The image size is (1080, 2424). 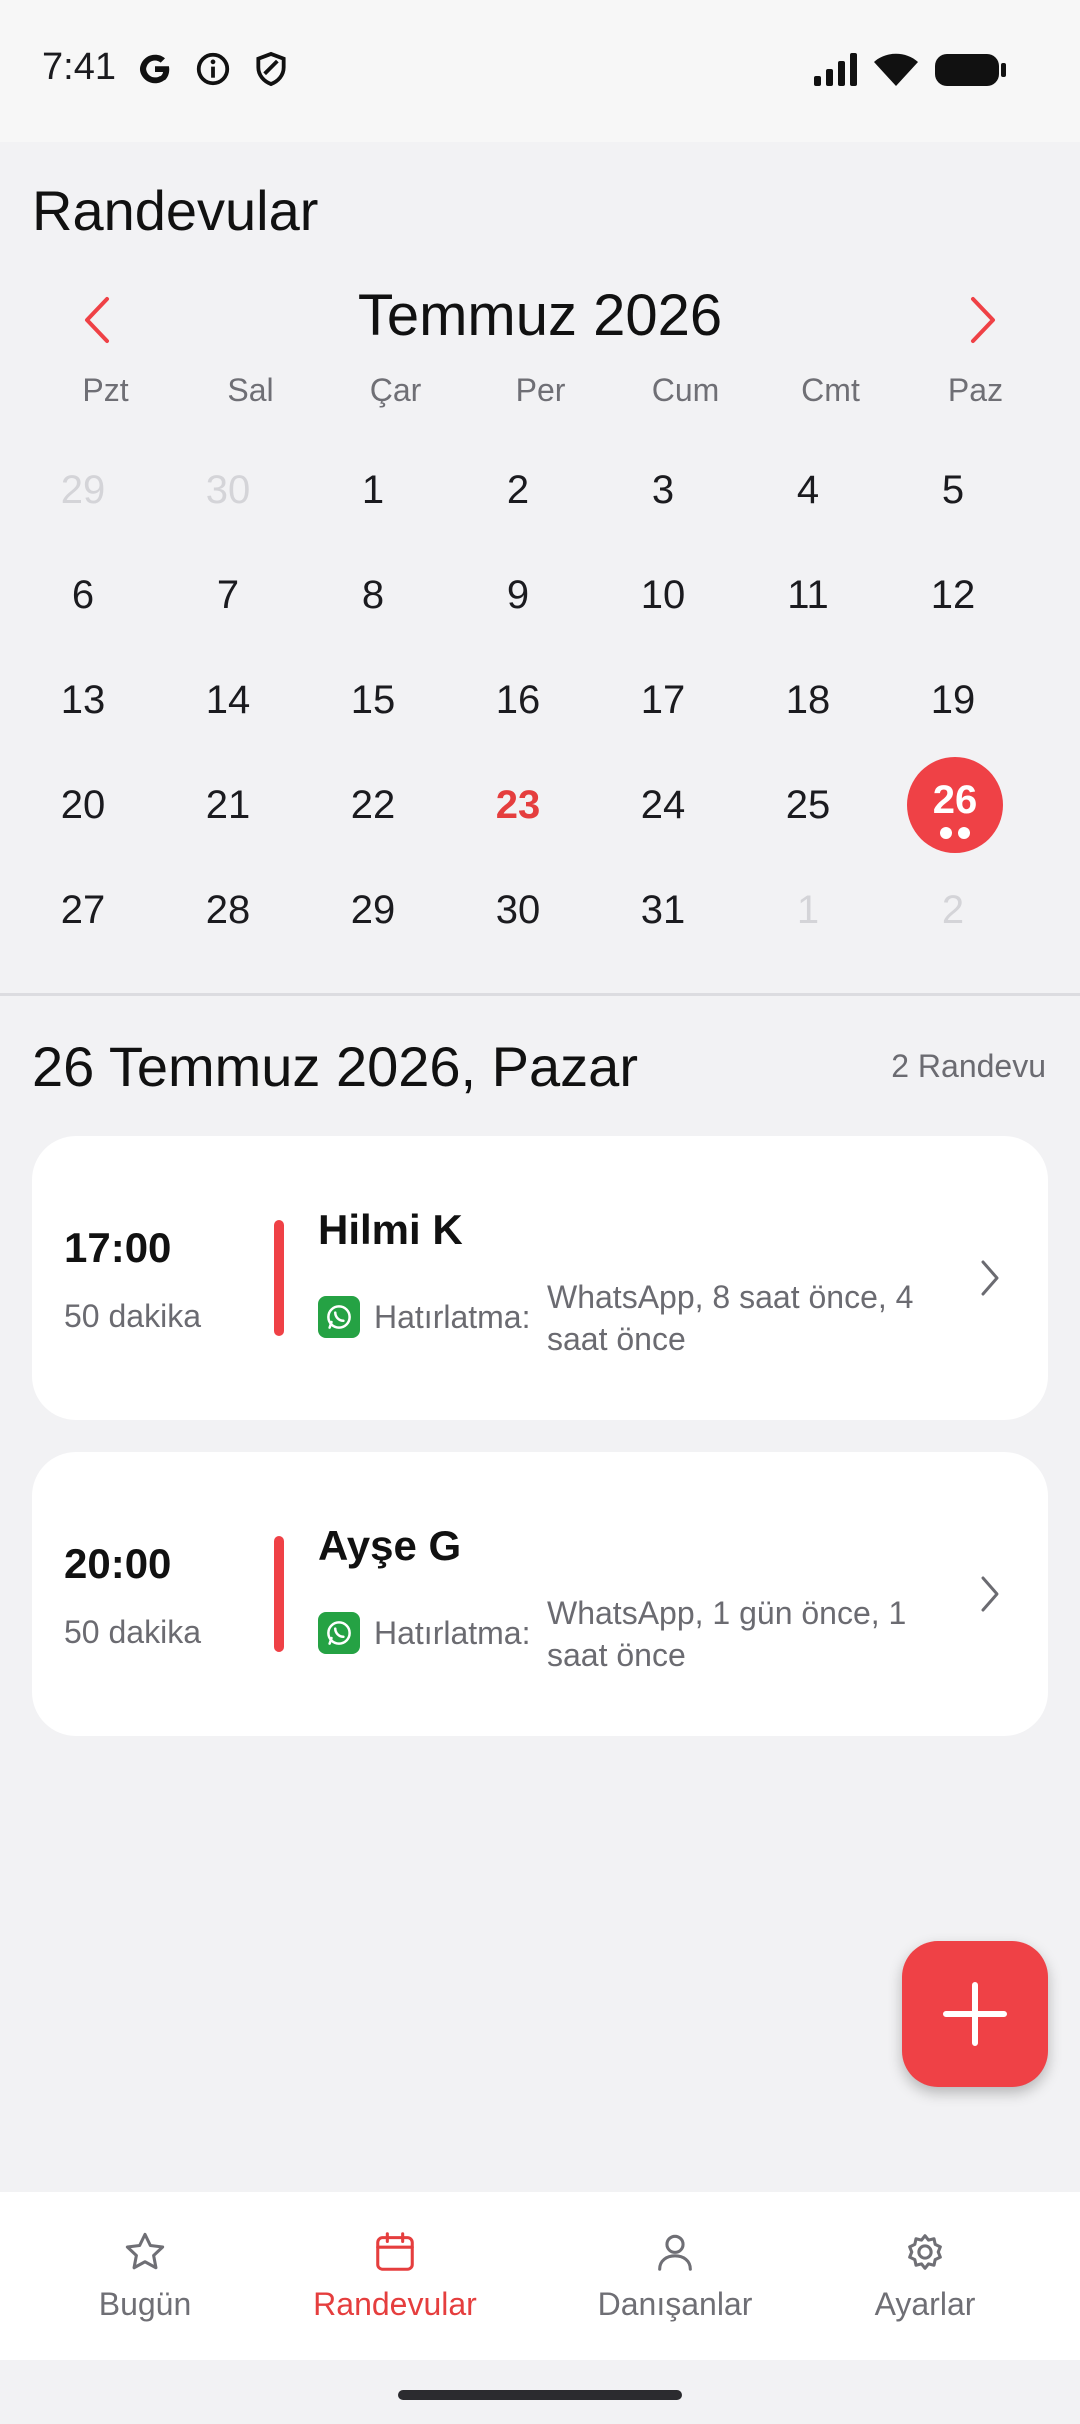 I want to click on calendar-day-outside: 2, so click(x=953, y=910).